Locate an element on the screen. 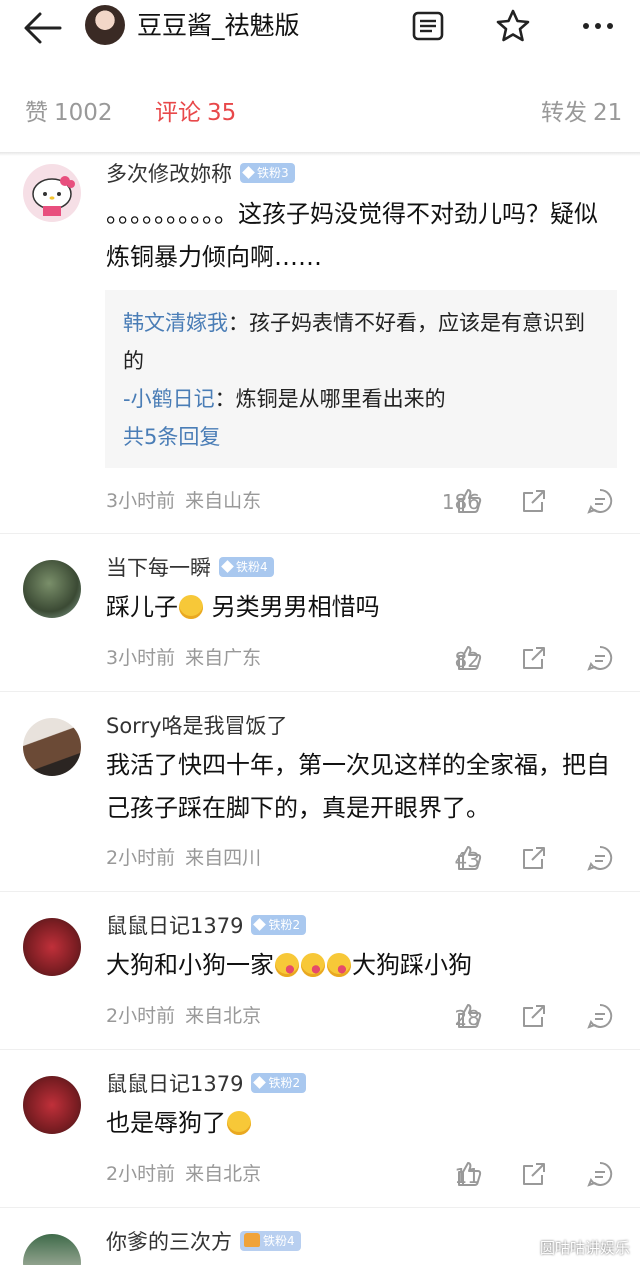 This screenshot has height=1265, width=640. crown-icon is located at coordinates (252, 1240).